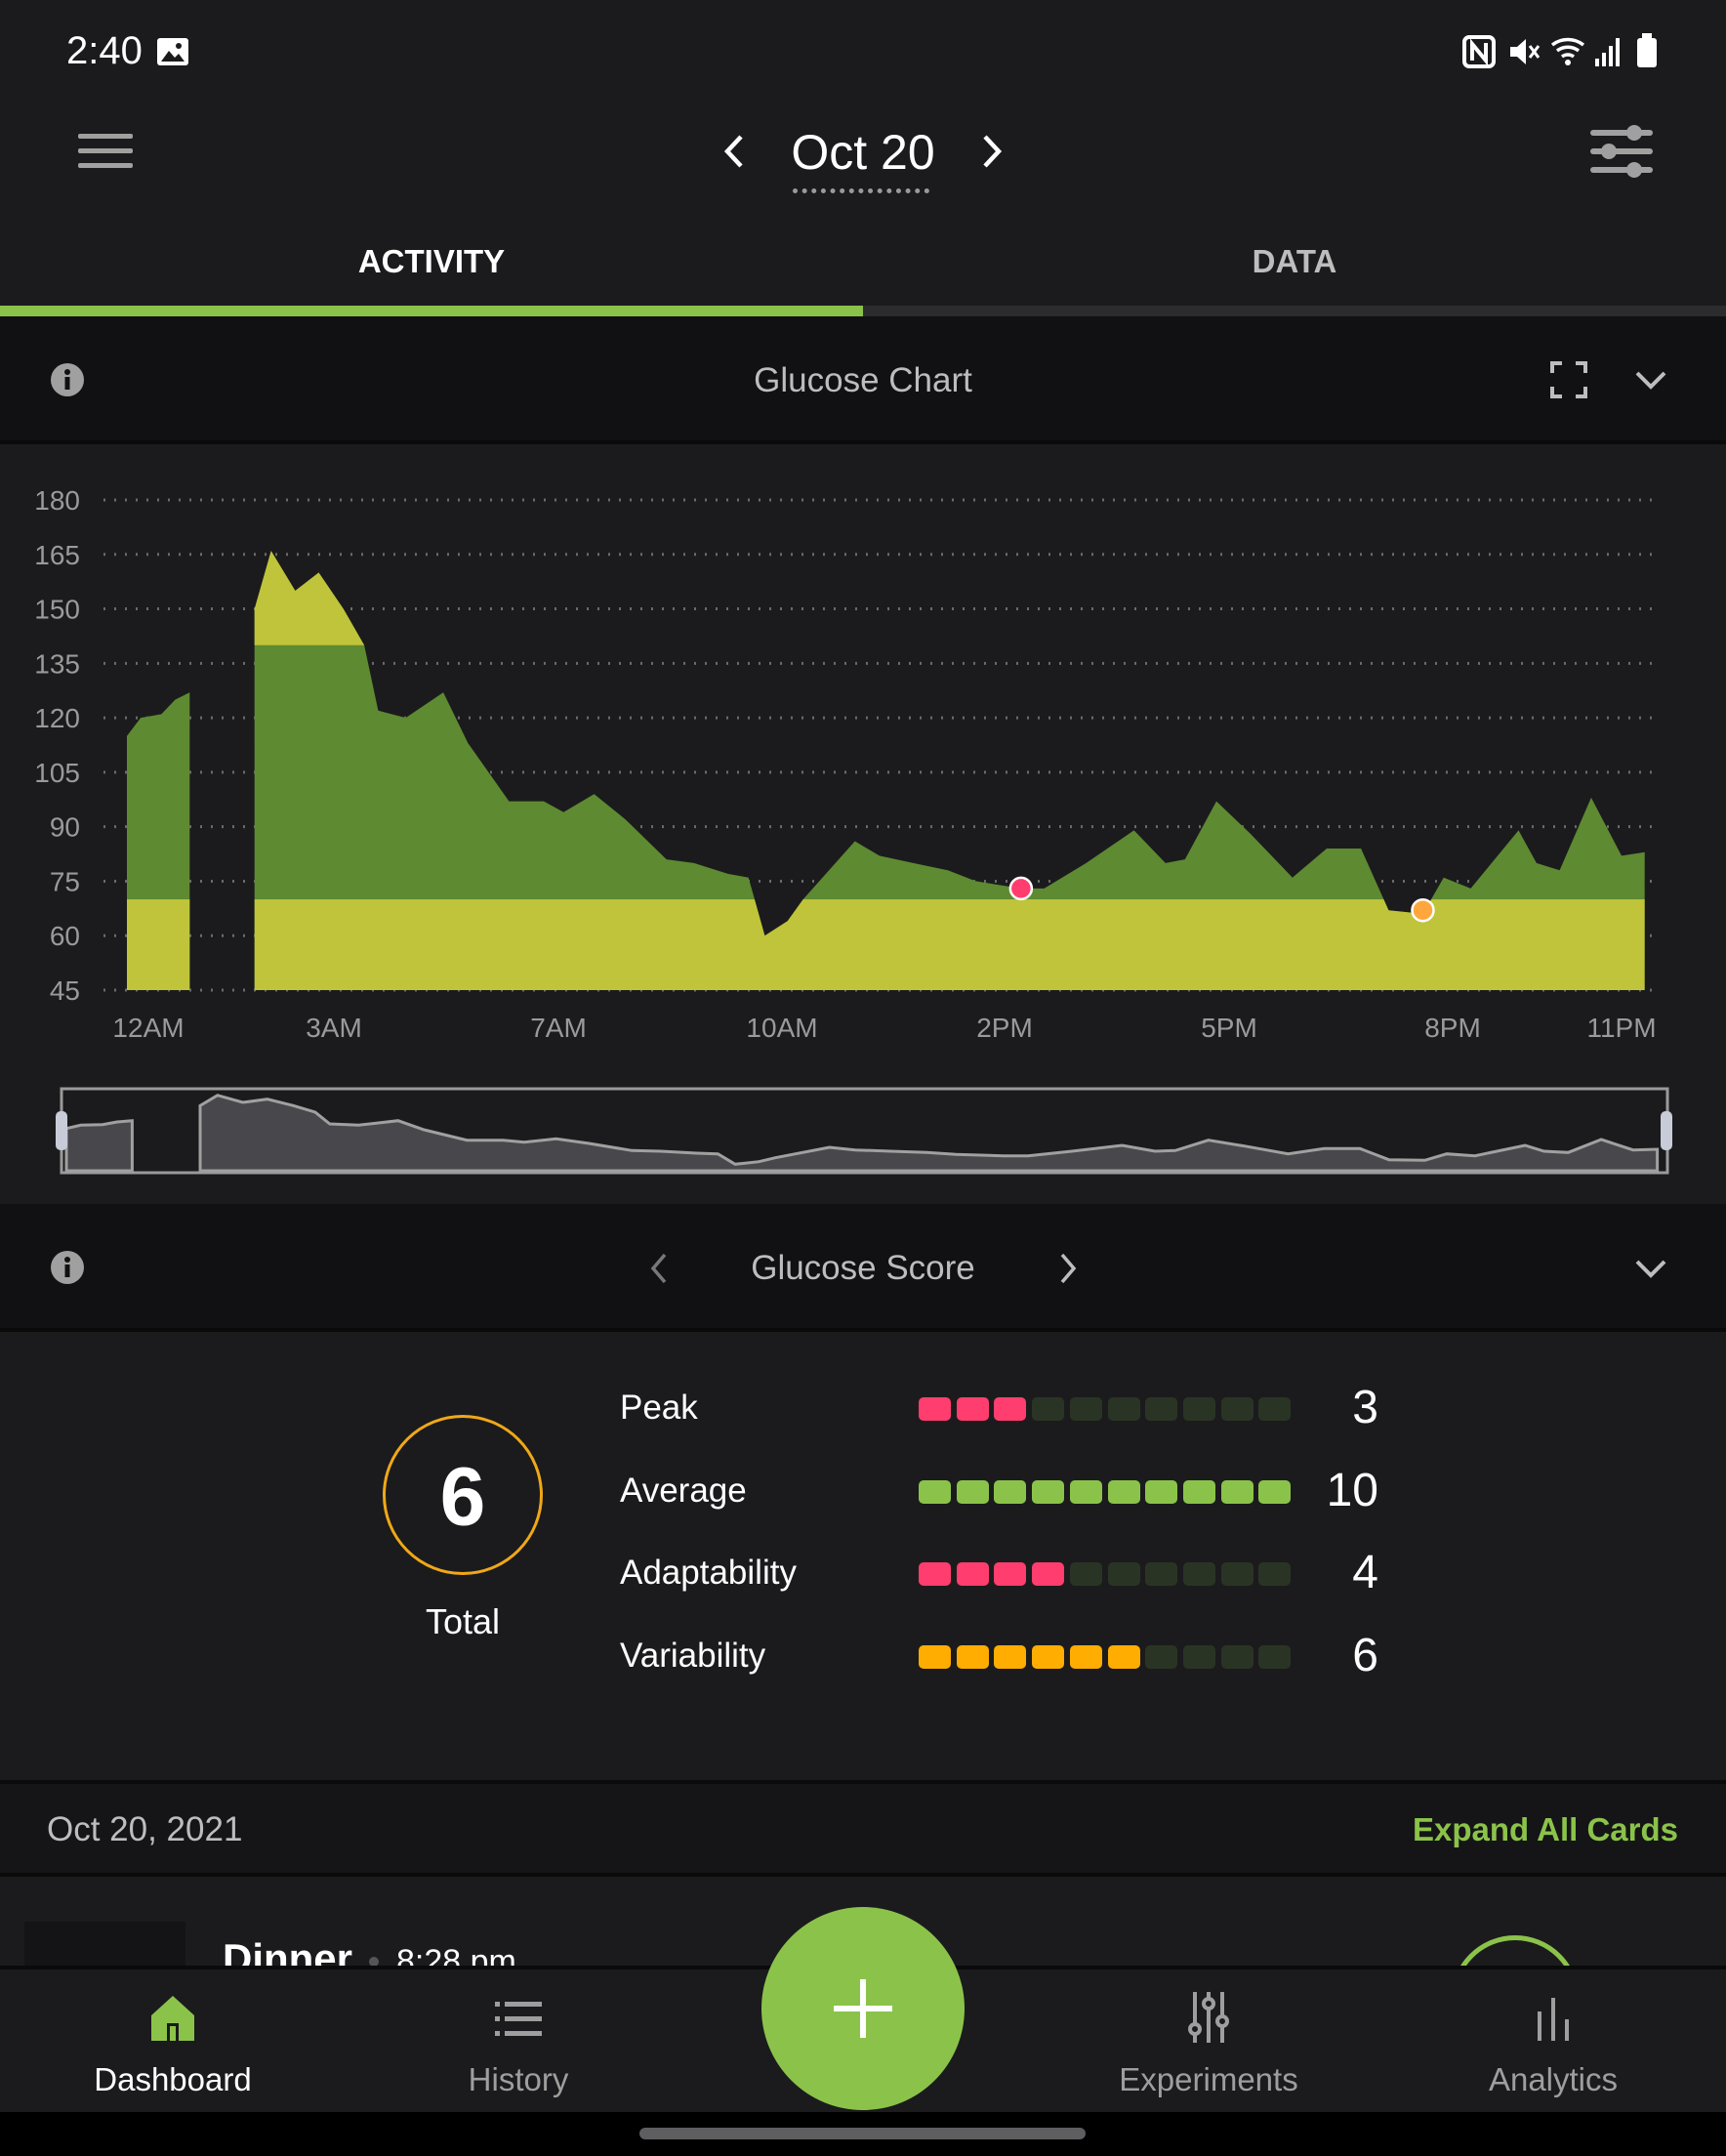 Image resolution: width=1726 pixels, height=2156 pixels. I want to click on total-score: 6, so click(462, 1497).